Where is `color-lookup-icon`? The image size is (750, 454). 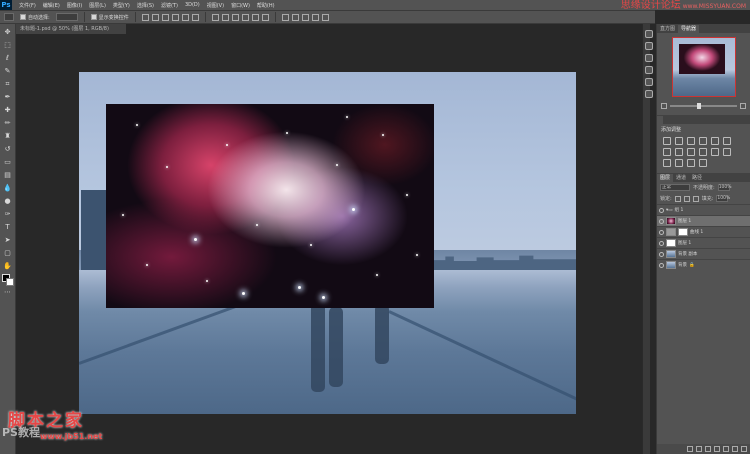 color-lookup-icon is located at coordinates (715, 152).